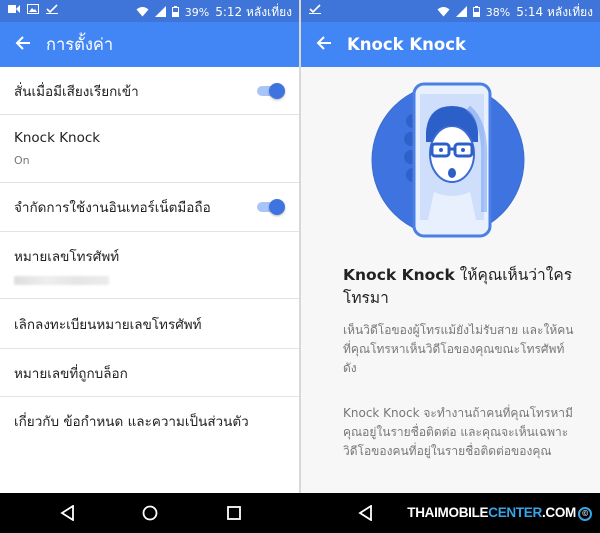 This screenshot has height=533, width=600. What do you see at coordinates (57, 138) in the screenshot?
I see `setting-label: Knock Knock` at bounding box center [57, 138].